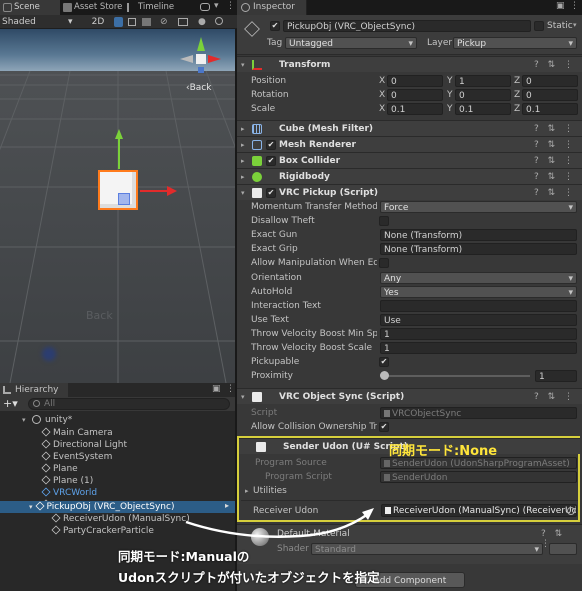  Describe the element at coordinates (249, 577) in the screenshot. I see `sync-manual-annotation-line2: Udonスクリプトが付いたオブジェクトを指定` at that location.